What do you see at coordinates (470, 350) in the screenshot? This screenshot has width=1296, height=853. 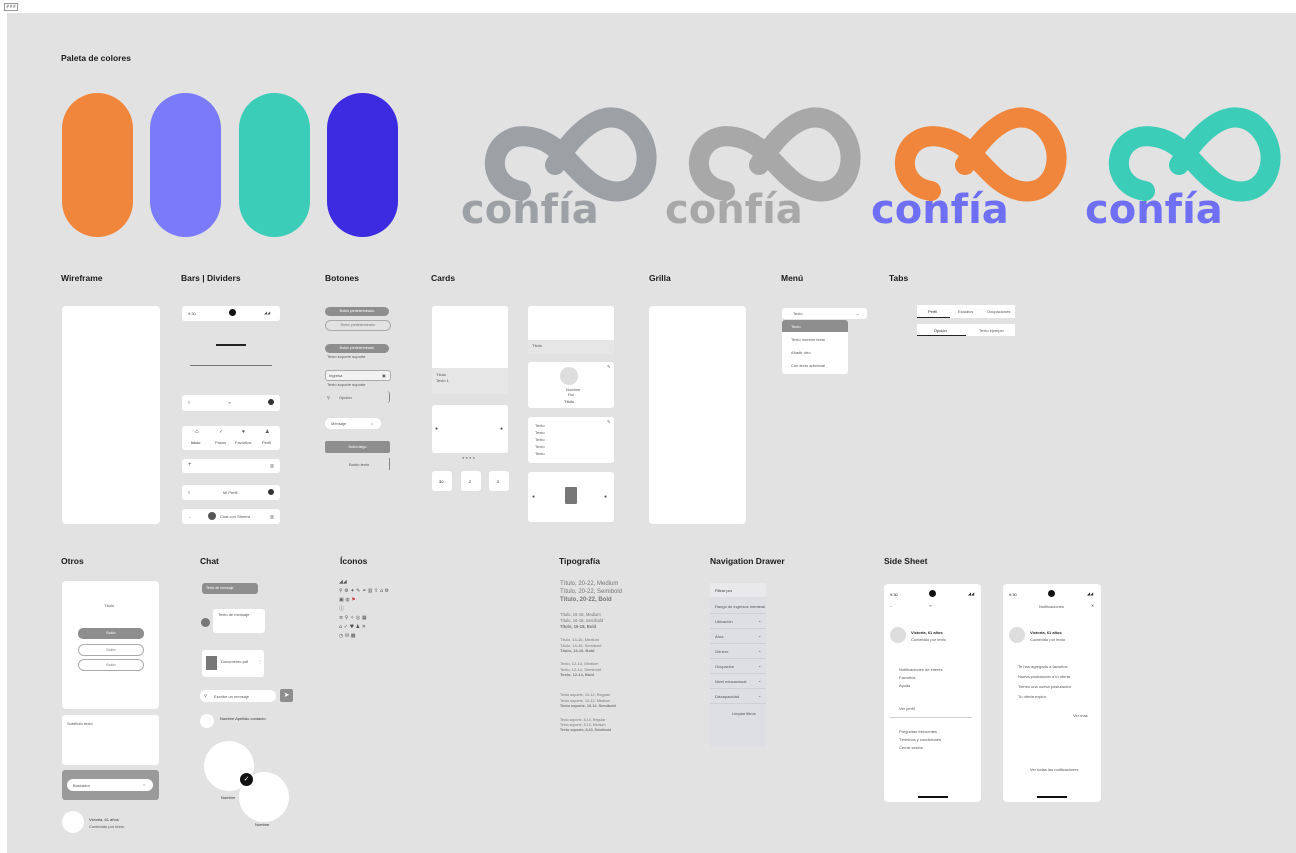 I see `card-large: Título Texto 1` at bounding box center [470, 350].